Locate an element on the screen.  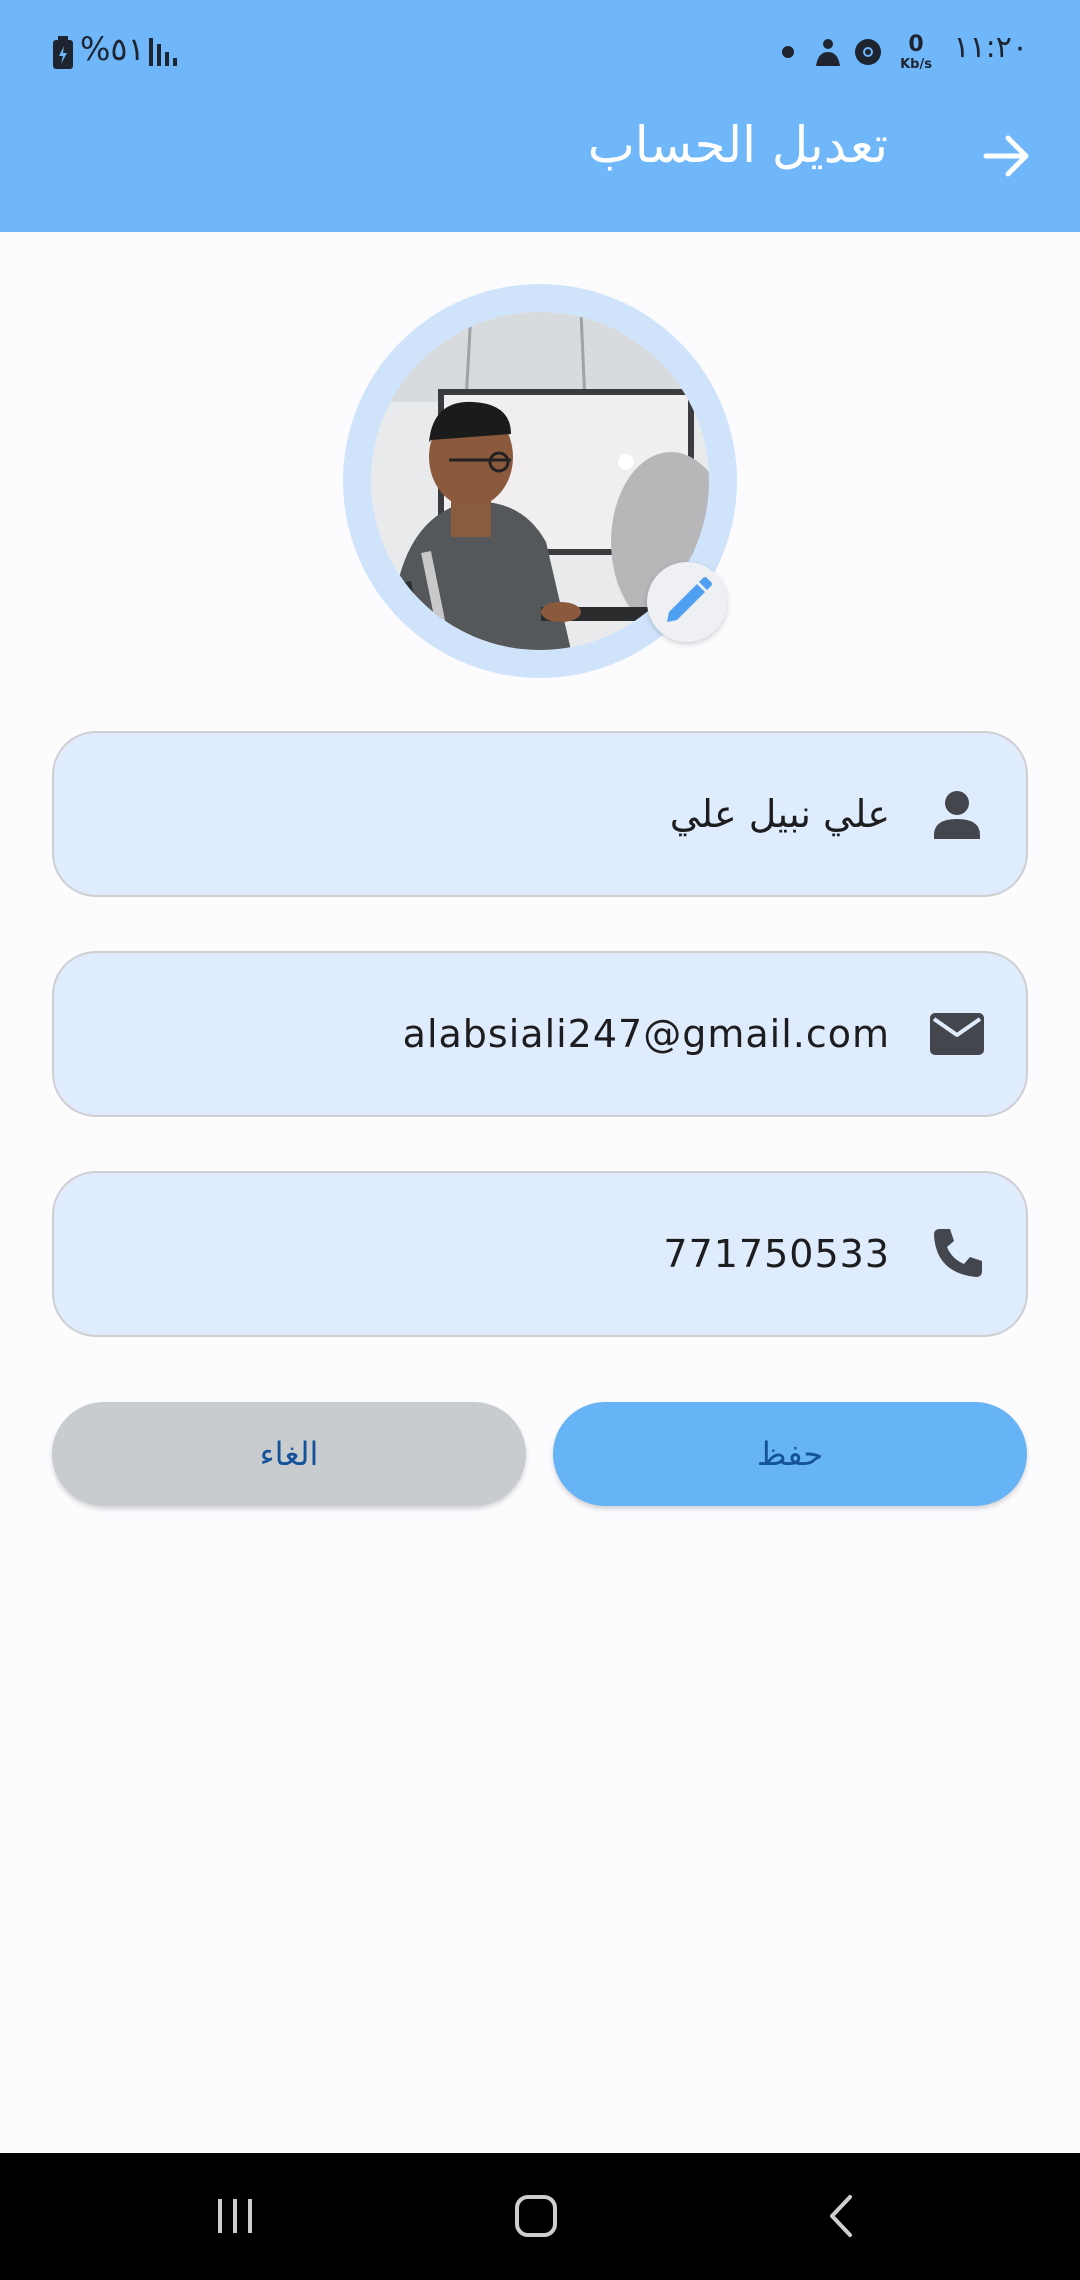
phone-field: 771750533 is located at coordinates (540, 1254).